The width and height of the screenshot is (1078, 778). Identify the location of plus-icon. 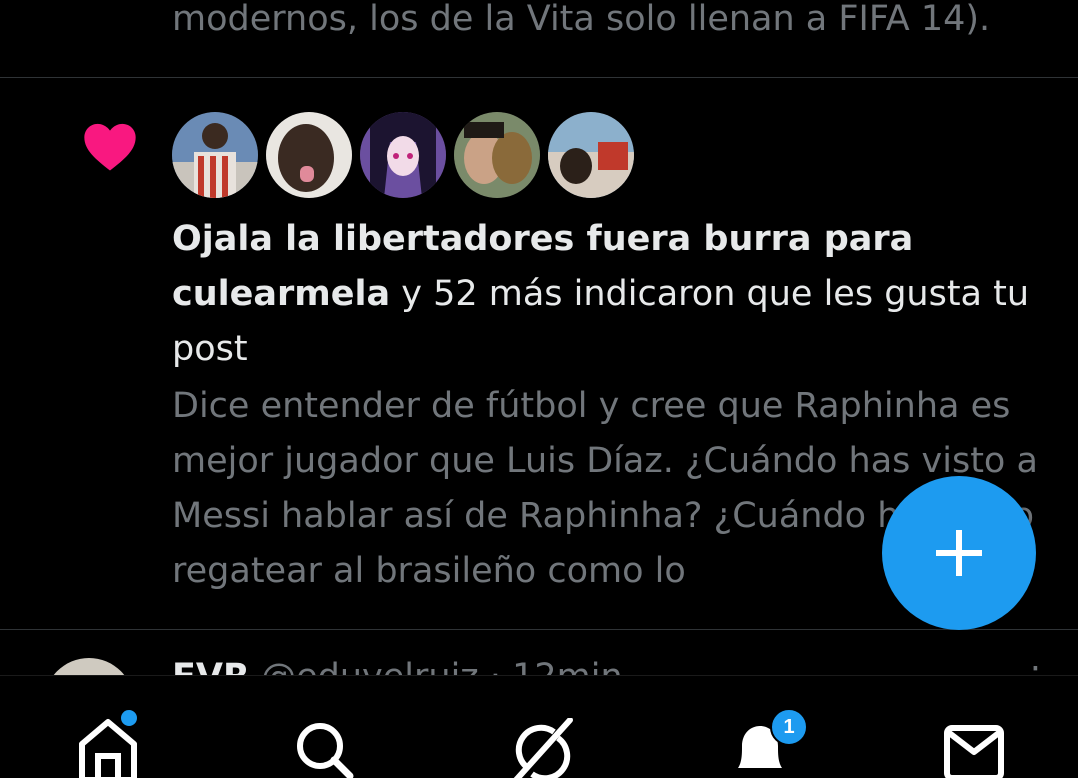
(959, 553).